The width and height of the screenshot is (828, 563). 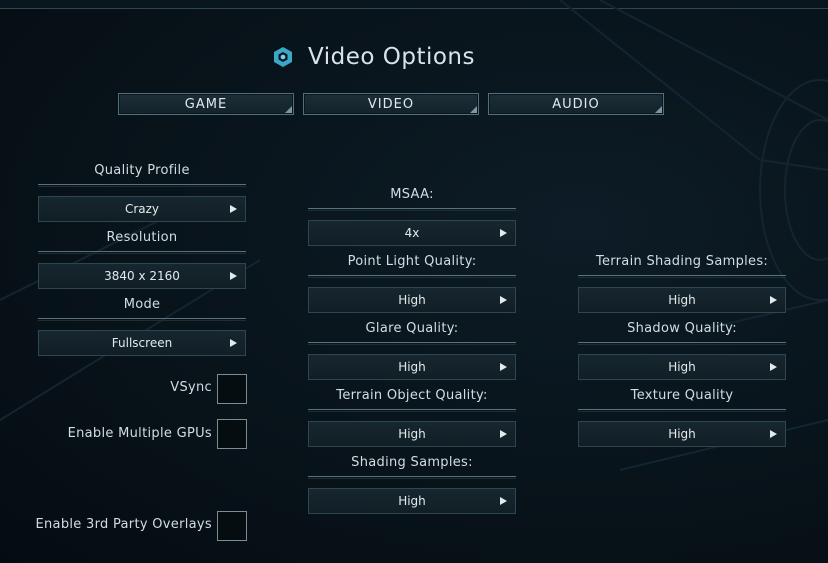 I want to click on terrain-object-value: High, so click(x=412, y=434).